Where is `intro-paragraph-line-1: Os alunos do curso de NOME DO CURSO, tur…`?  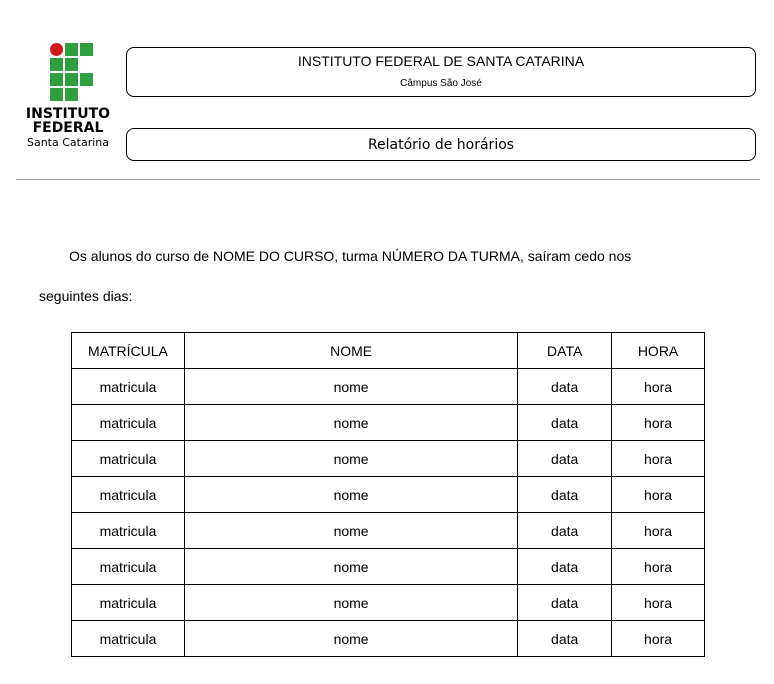 intro-paragraph-line-1: Os alunos do curso de NOME DO CURSO, tur… is located at coordinates (350, 256).